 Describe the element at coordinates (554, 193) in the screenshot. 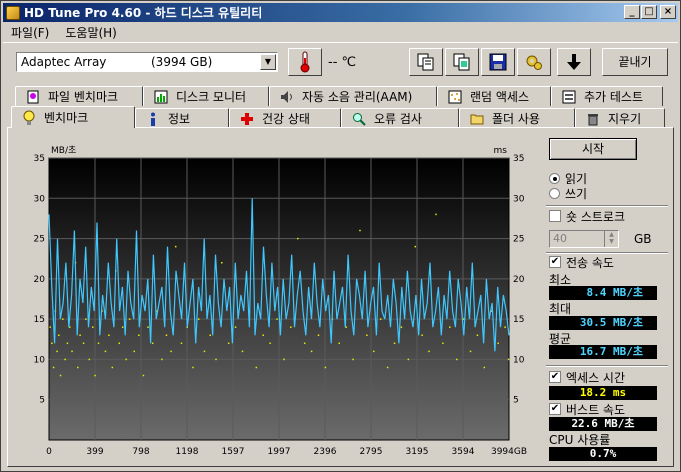

I see `write-radio` at that location.